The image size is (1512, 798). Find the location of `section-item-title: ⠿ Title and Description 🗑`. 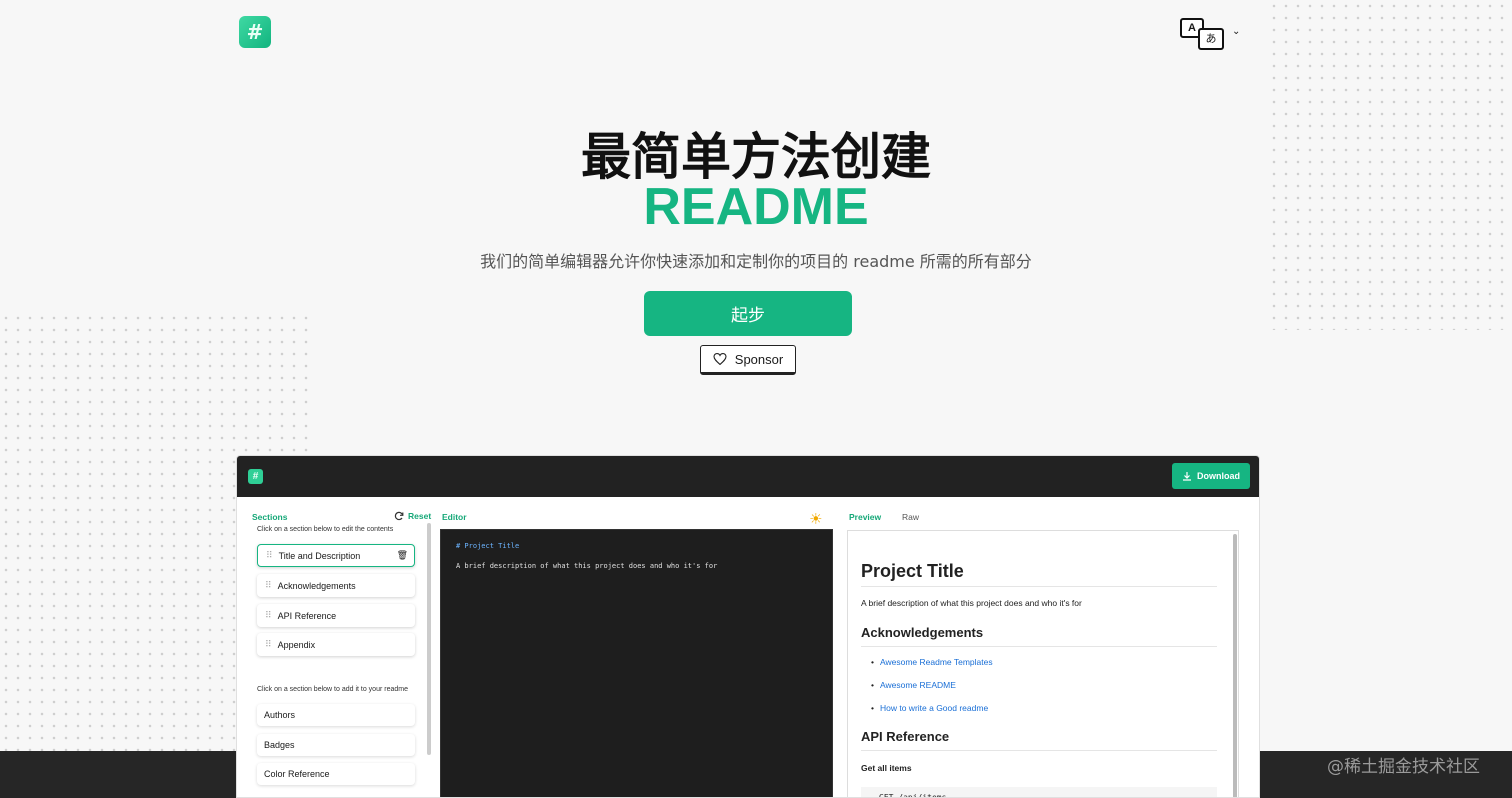

section-item-title: ⠿ Title and Description 🗑 is located at coordinates (336, 555).